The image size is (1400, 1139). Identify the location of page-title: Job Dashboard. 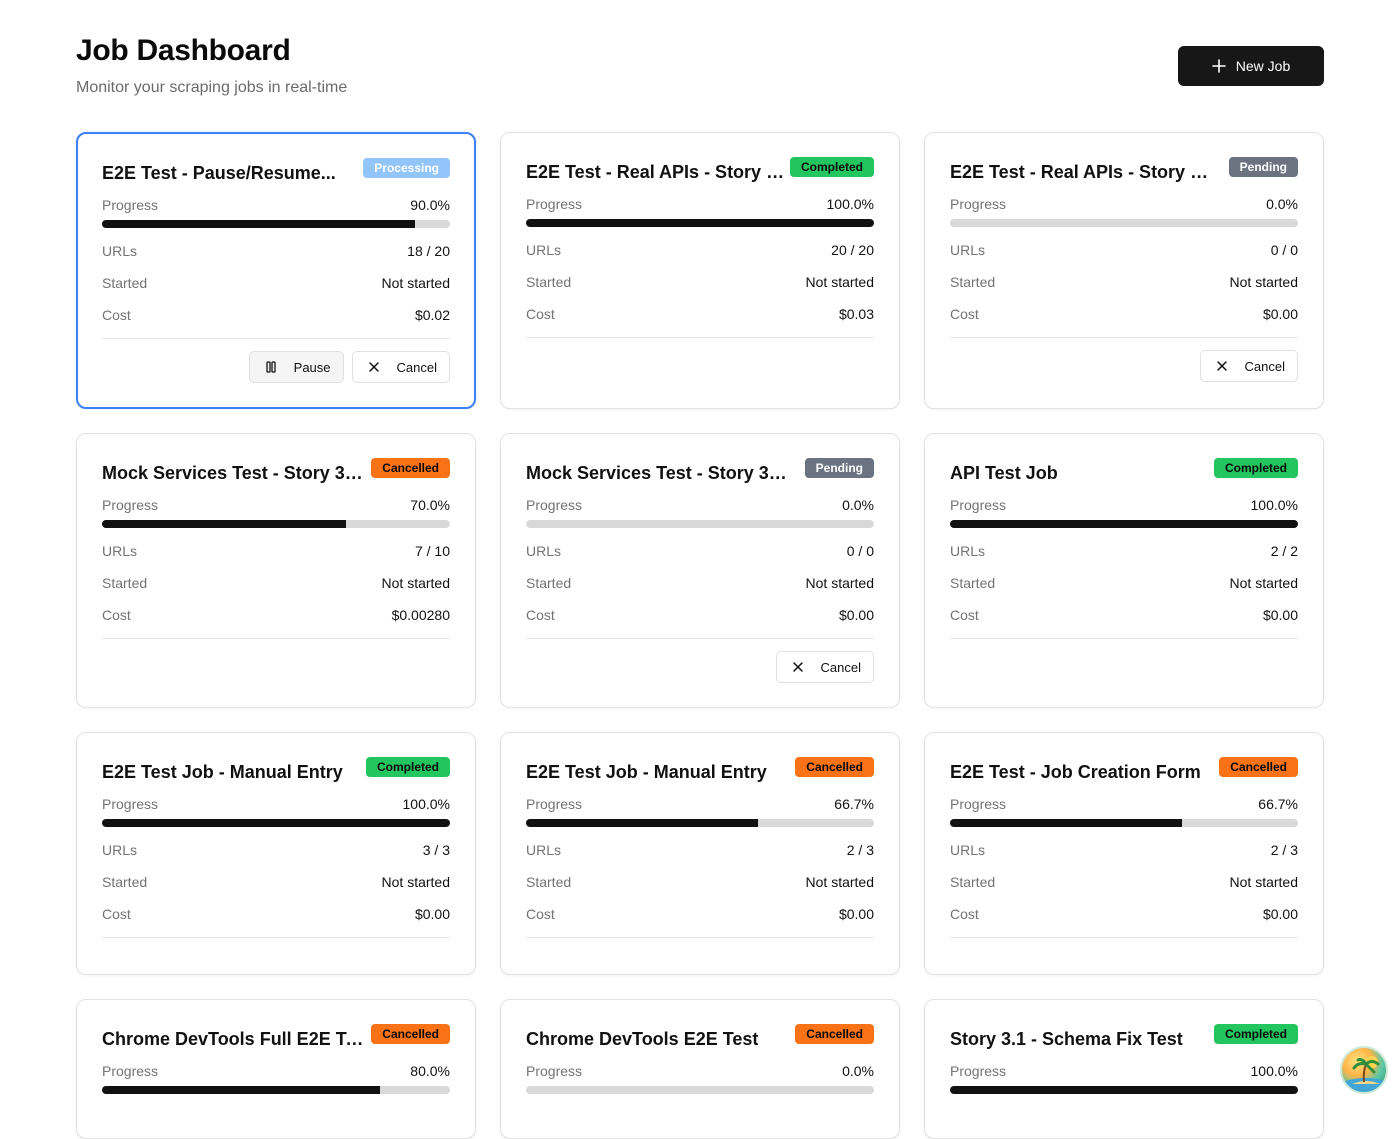
(183, 50).